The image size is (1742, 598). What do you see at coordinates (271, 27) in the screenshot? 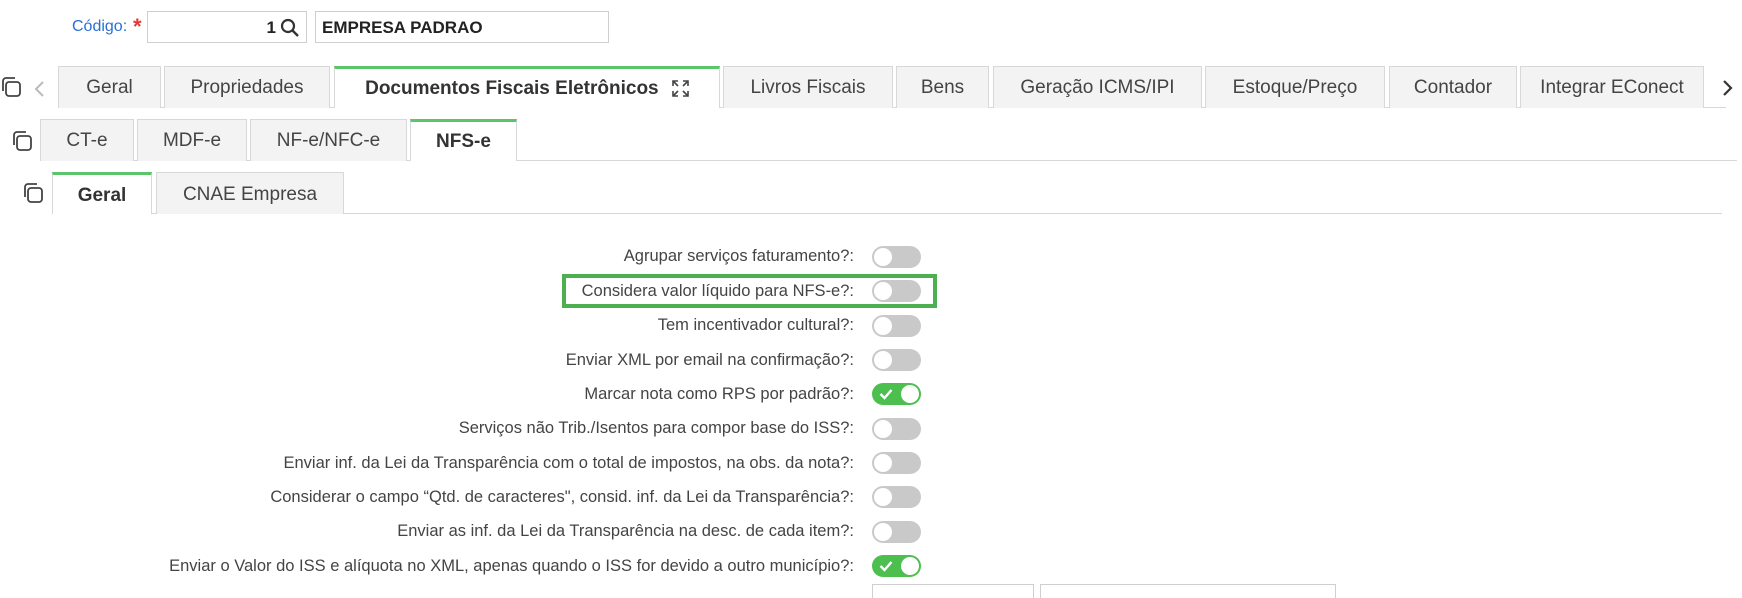
I see `code-value: 1` at bounding box center [271, 27].